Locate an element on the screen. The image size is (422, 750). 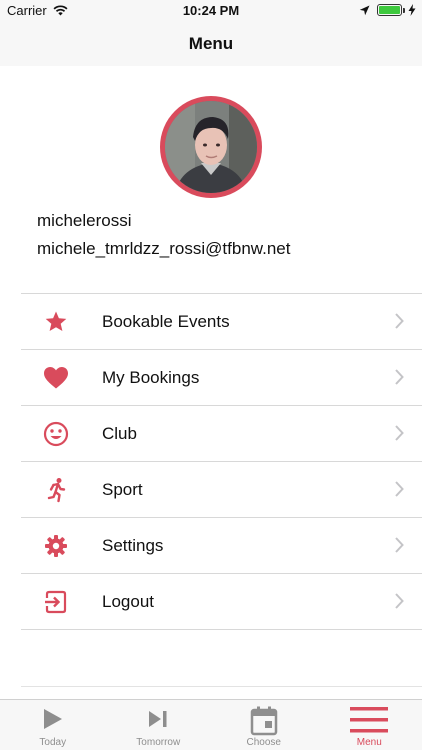
status-right is located at coordinates (387, 10).